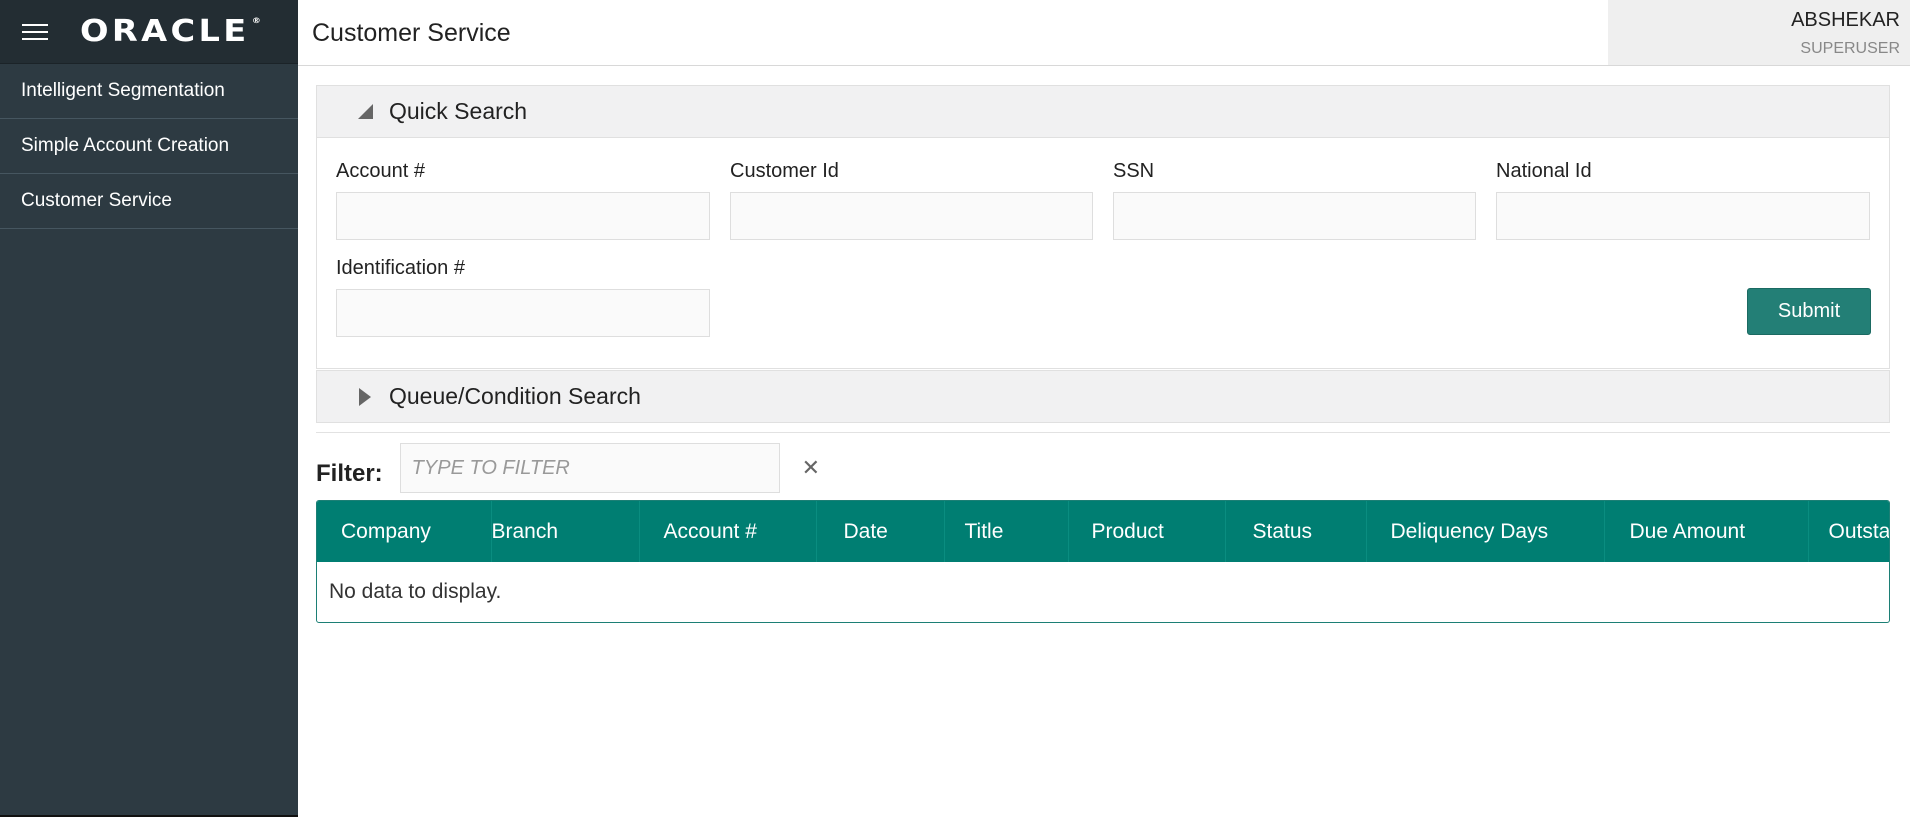  I want to click on divider, so click(1103, 432).